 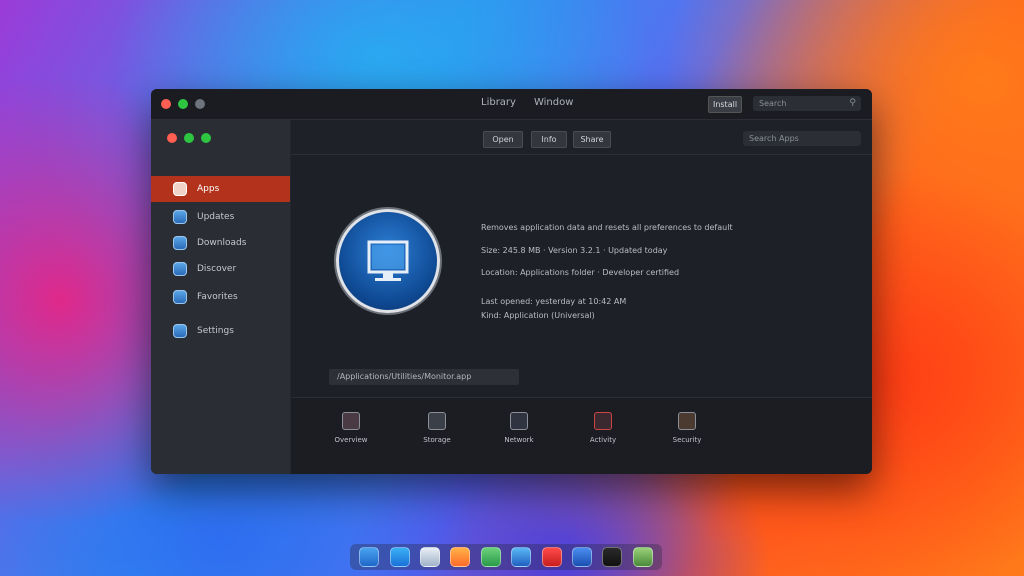 I want to click on title-bar: Library Window Install Search ⚲, so click(x=511, y=104).